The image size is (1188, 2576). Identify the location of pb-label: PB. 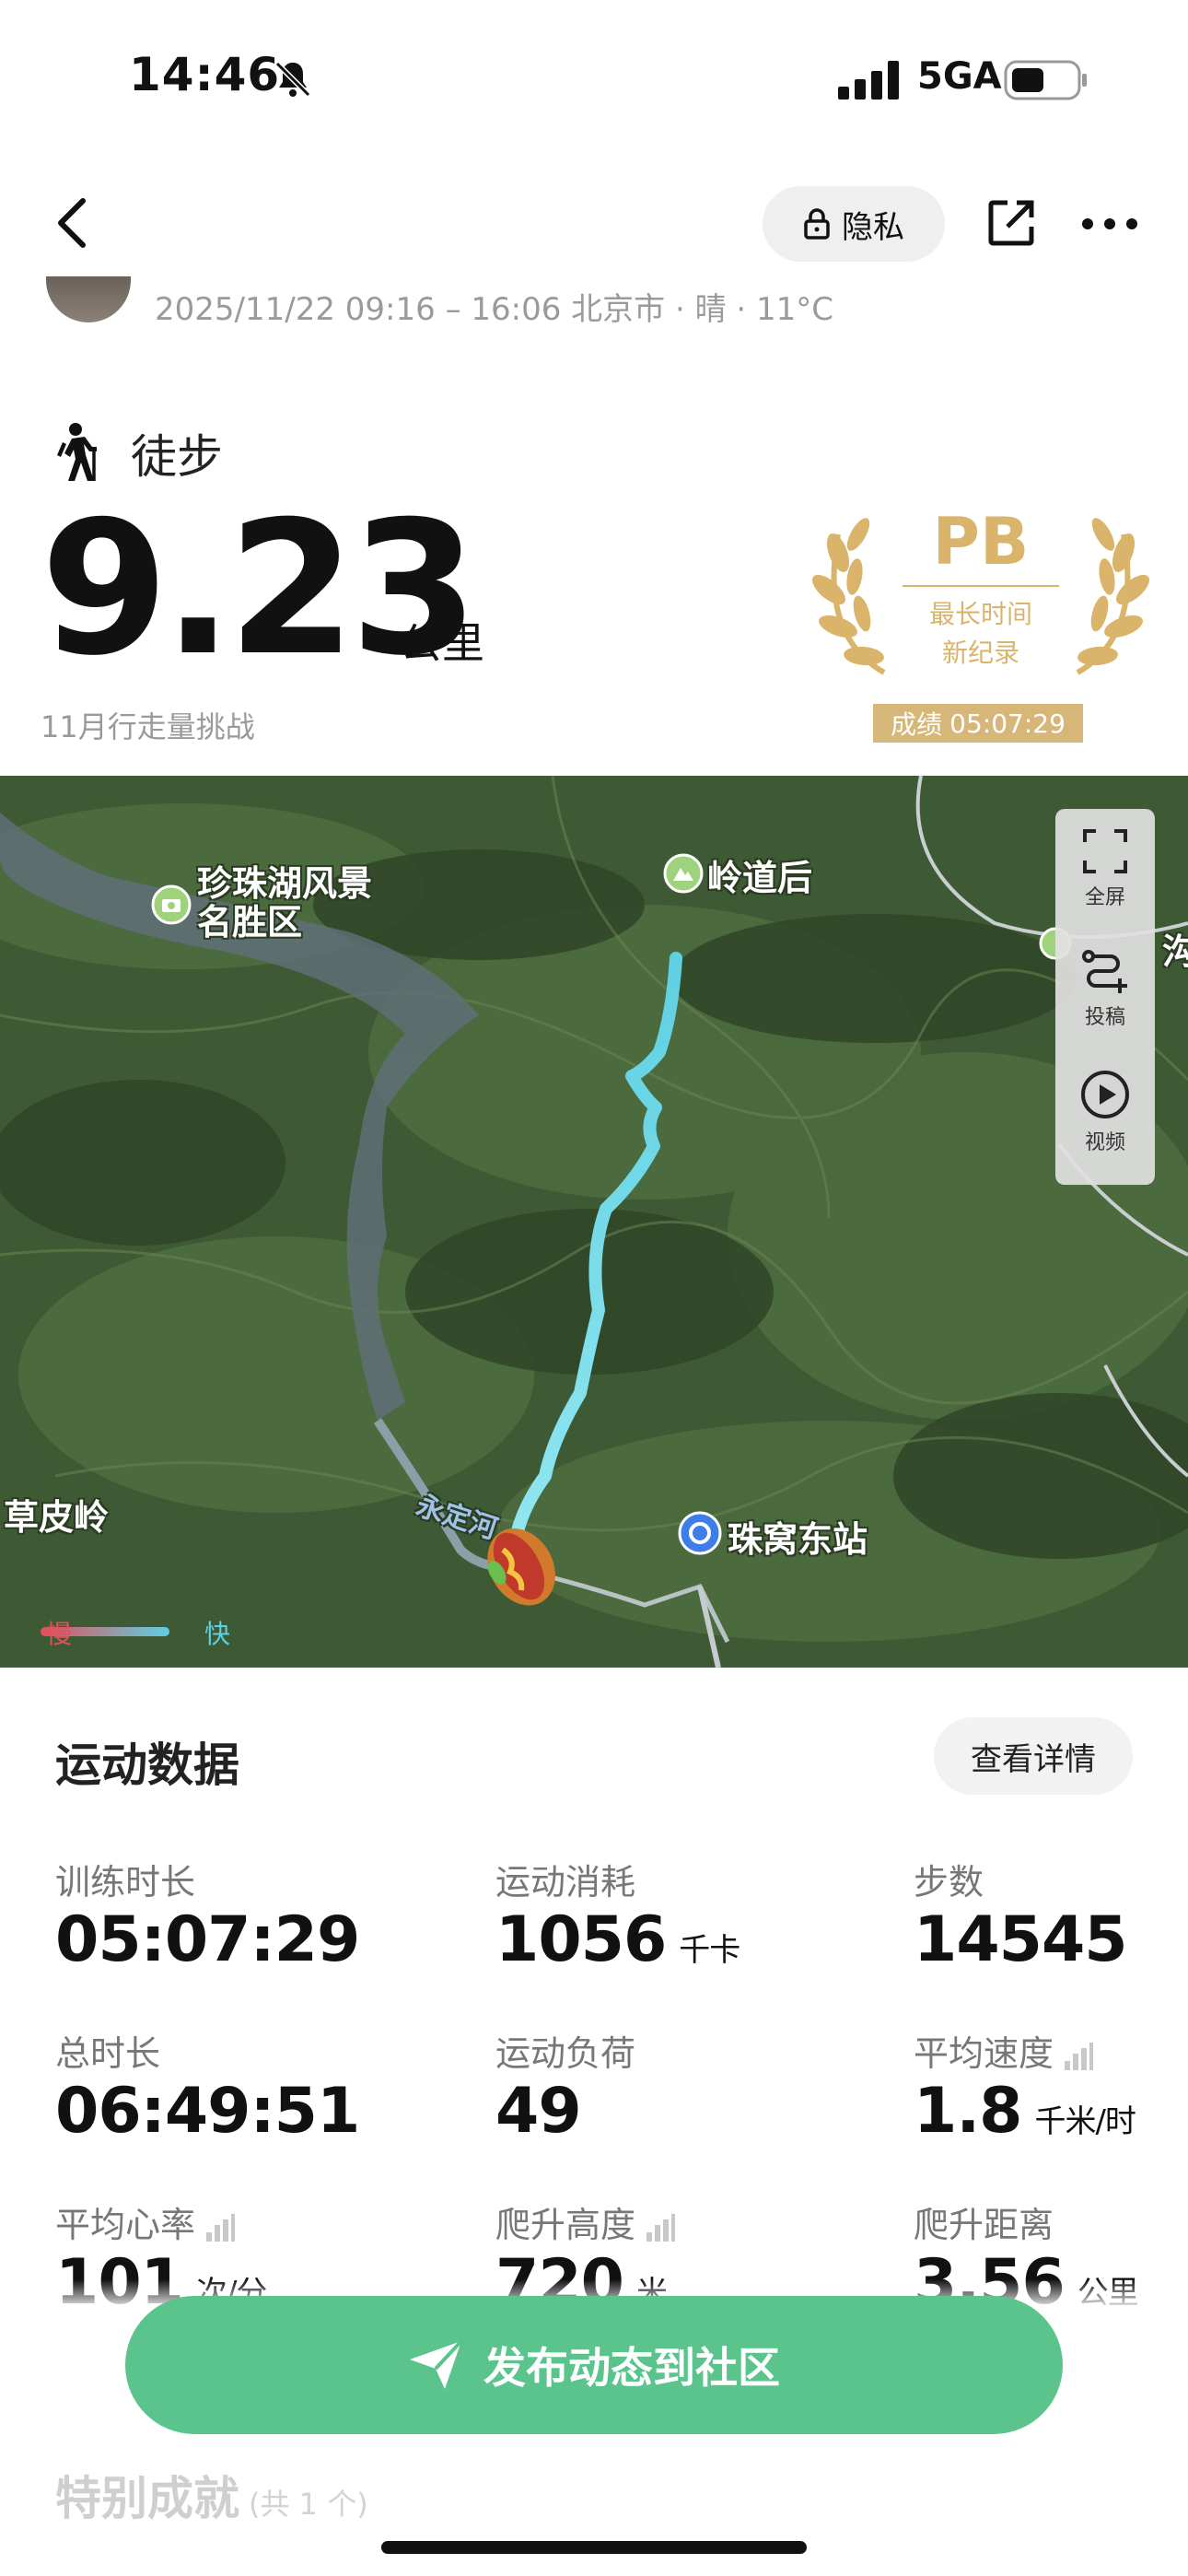
(982, 542).